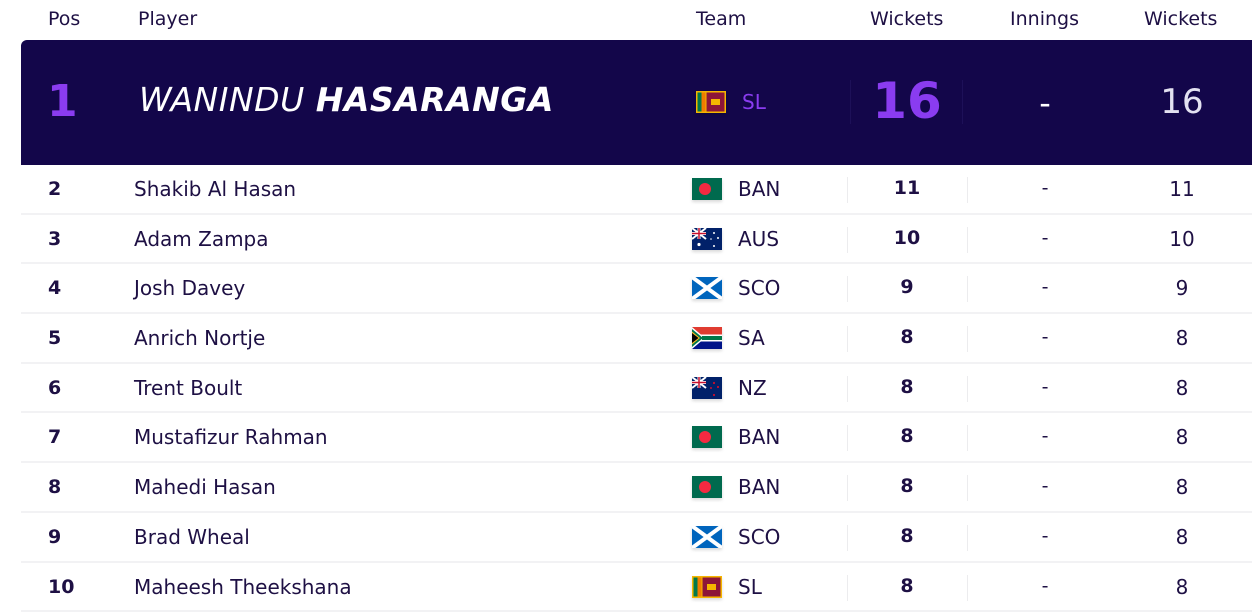 This screenshot has width=1252, height=612. I want to click on player-name: Maheesh Theekshana, so click(243, 587).